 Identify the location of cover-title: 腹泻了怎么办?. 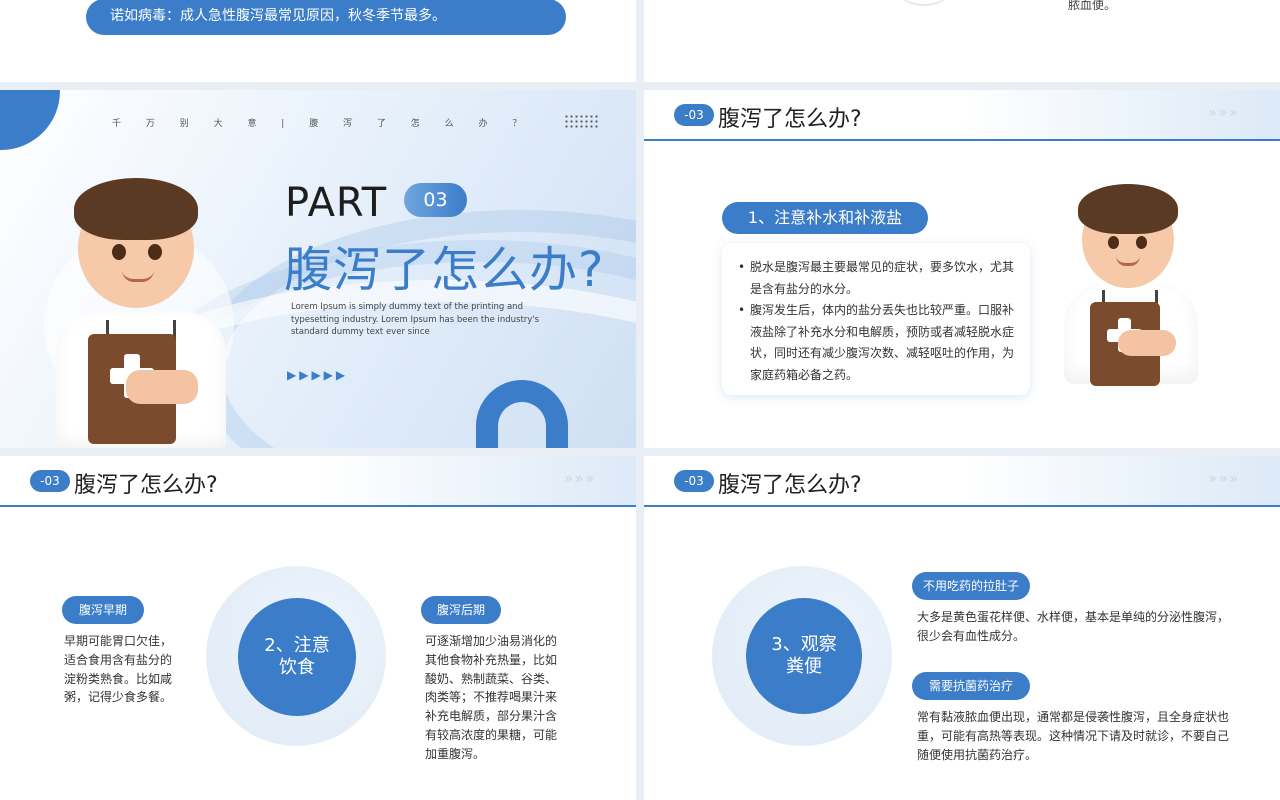
(444, 270).